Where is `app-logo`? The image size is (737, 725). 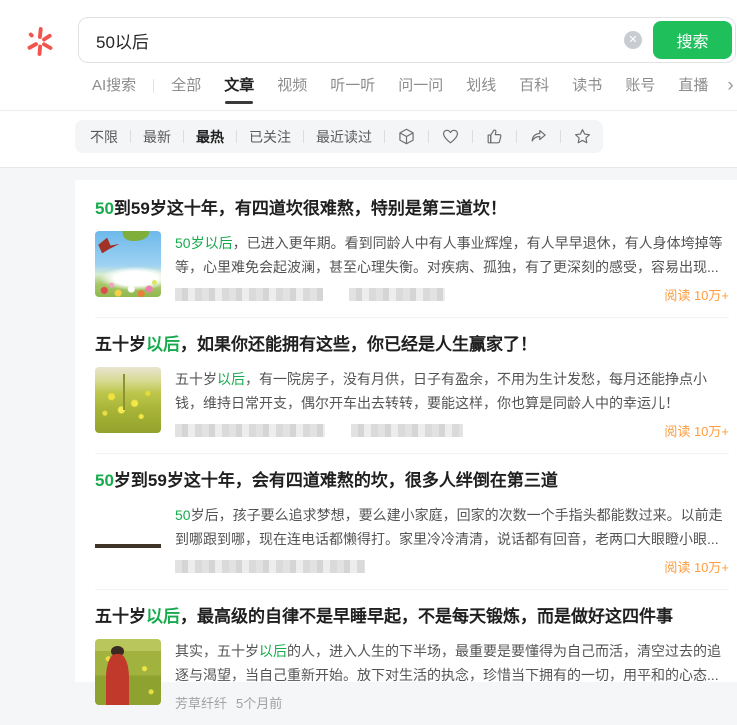
app-logo is located at coordinates (40, 41).